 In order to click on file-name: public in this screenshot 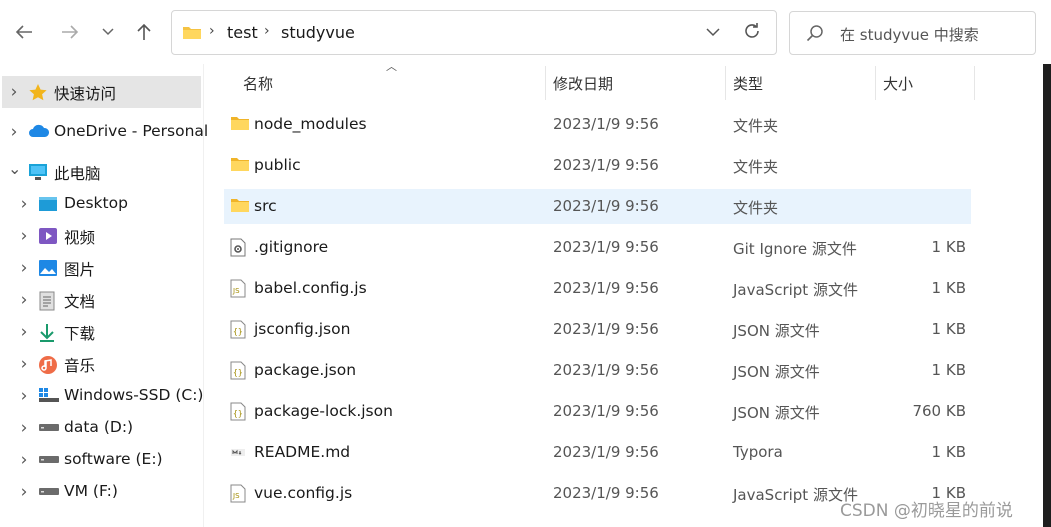, I will do `click(277, 165)`.